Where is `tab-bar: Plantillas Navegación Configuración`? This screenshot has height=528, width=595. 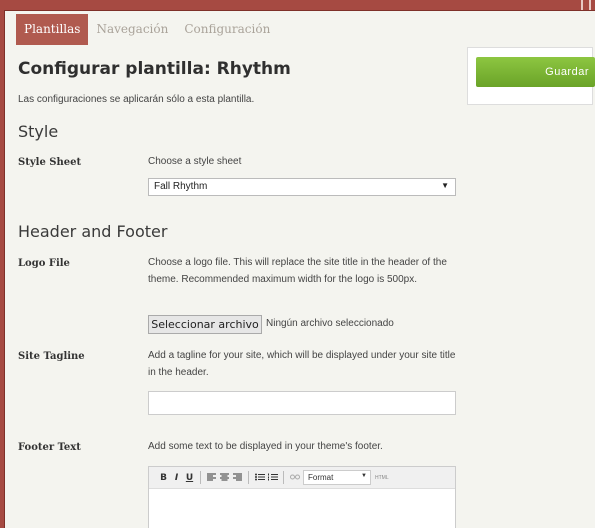 tab-bar: Plantillas Navegación Configuración is located at coordinates (147, 29).